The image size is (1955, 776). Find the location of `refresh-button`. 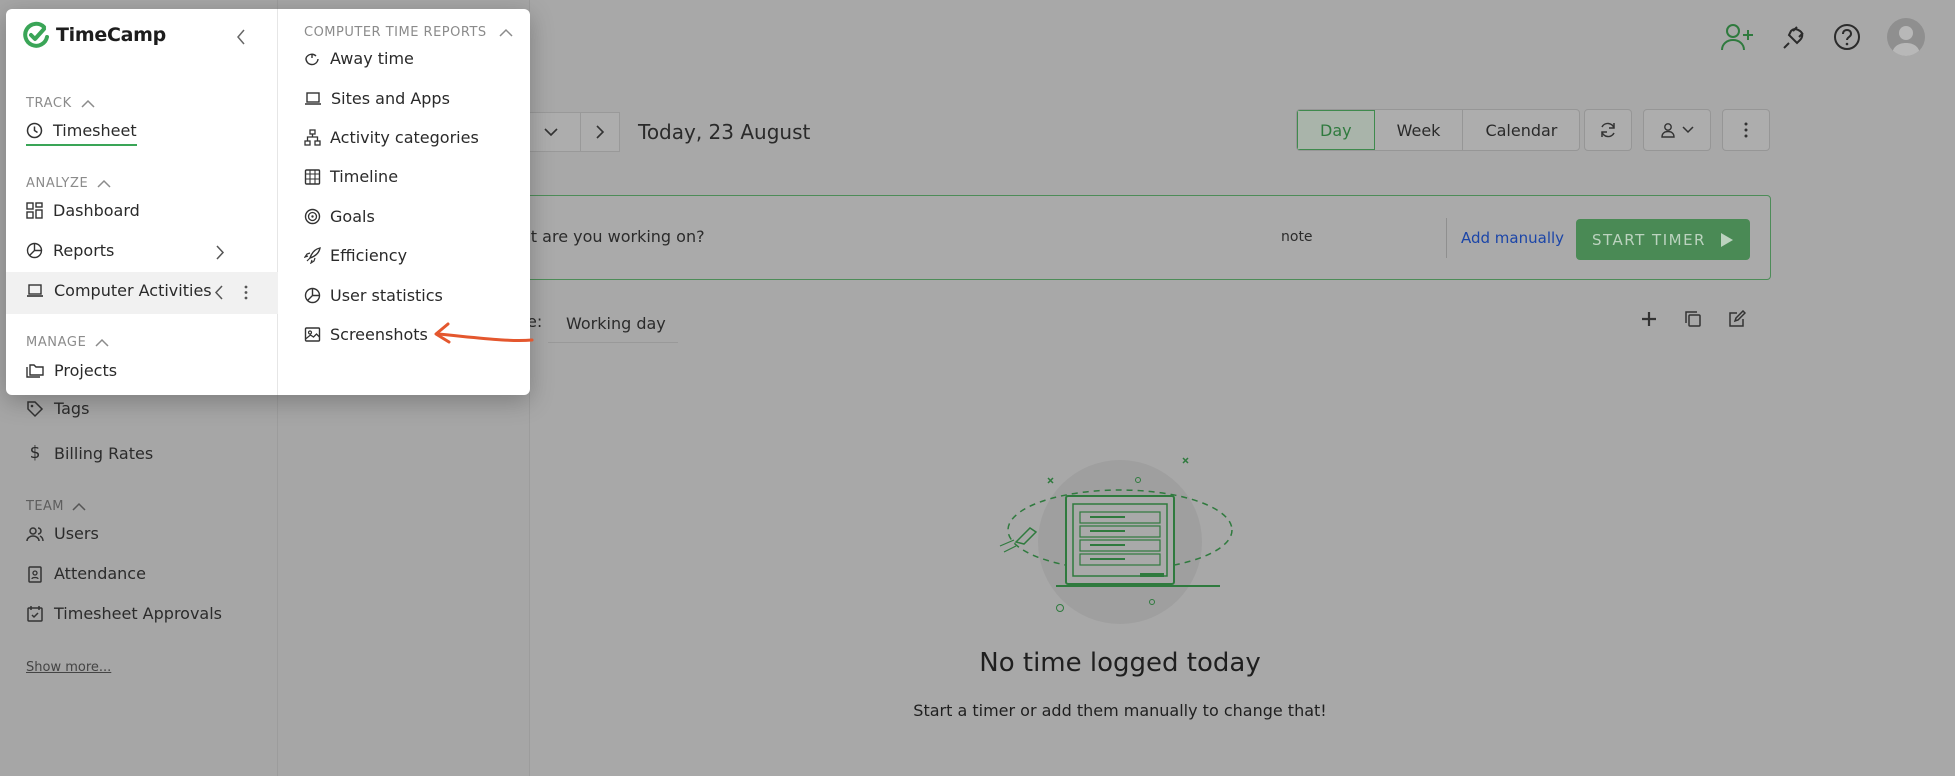

refresh-button is located at coordinates (1608, 130).